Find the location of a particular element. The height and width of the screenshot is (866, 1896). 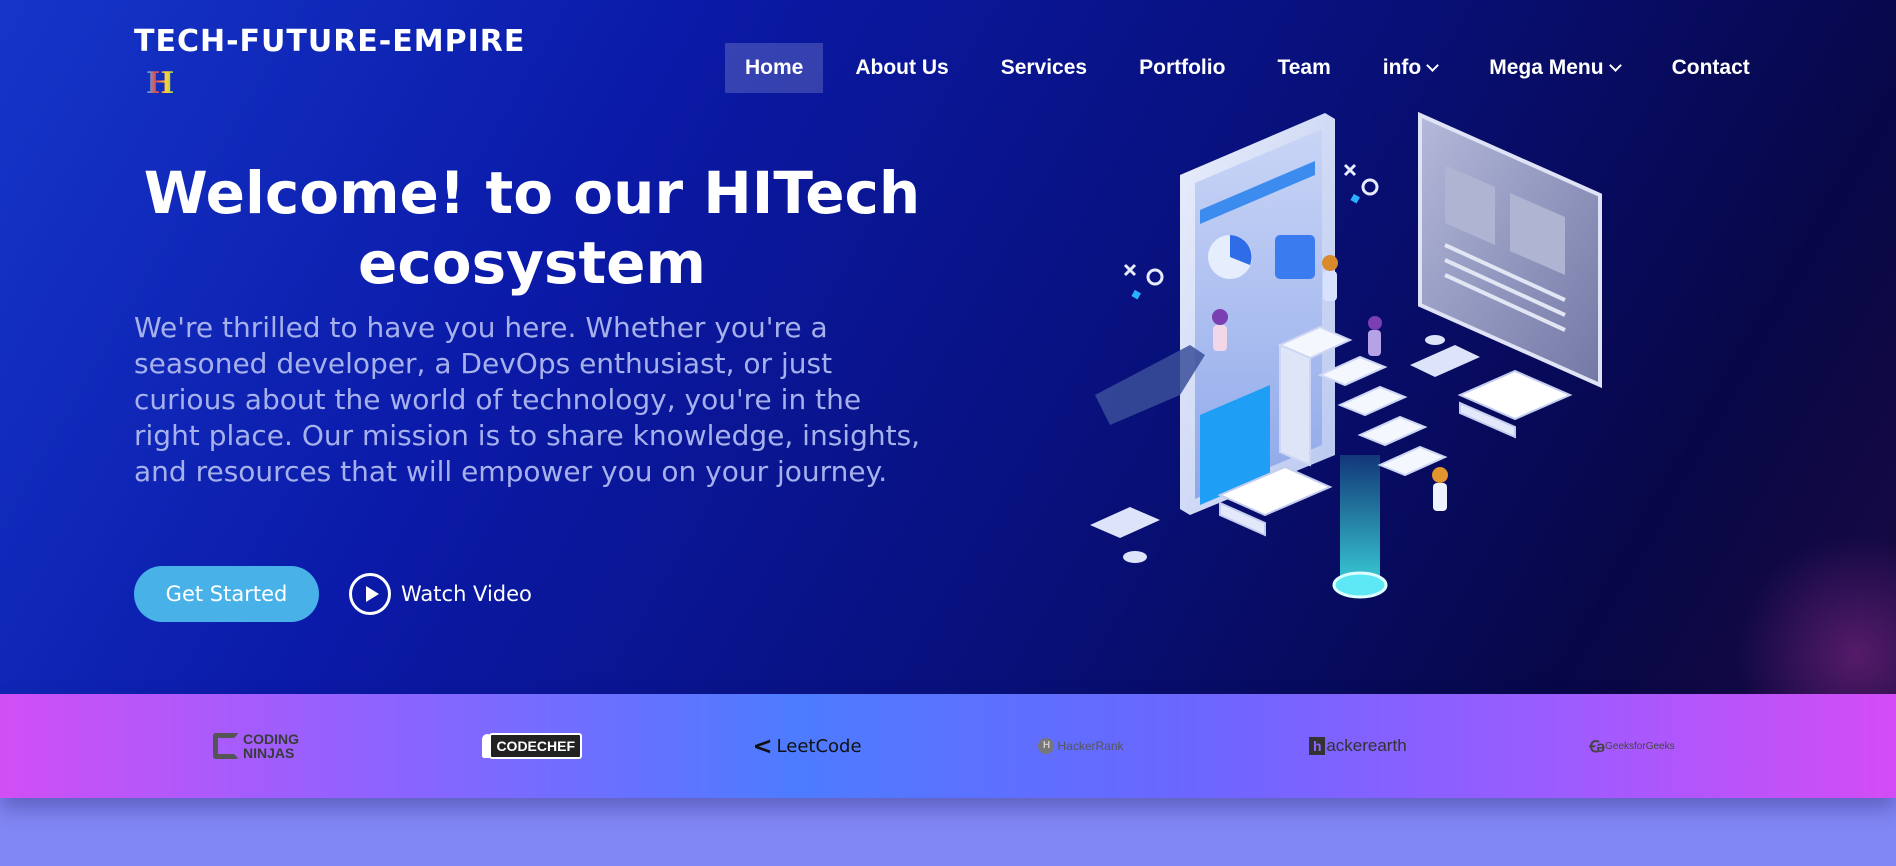

nav-contact: Contact is located at coordinates (1711, 68).